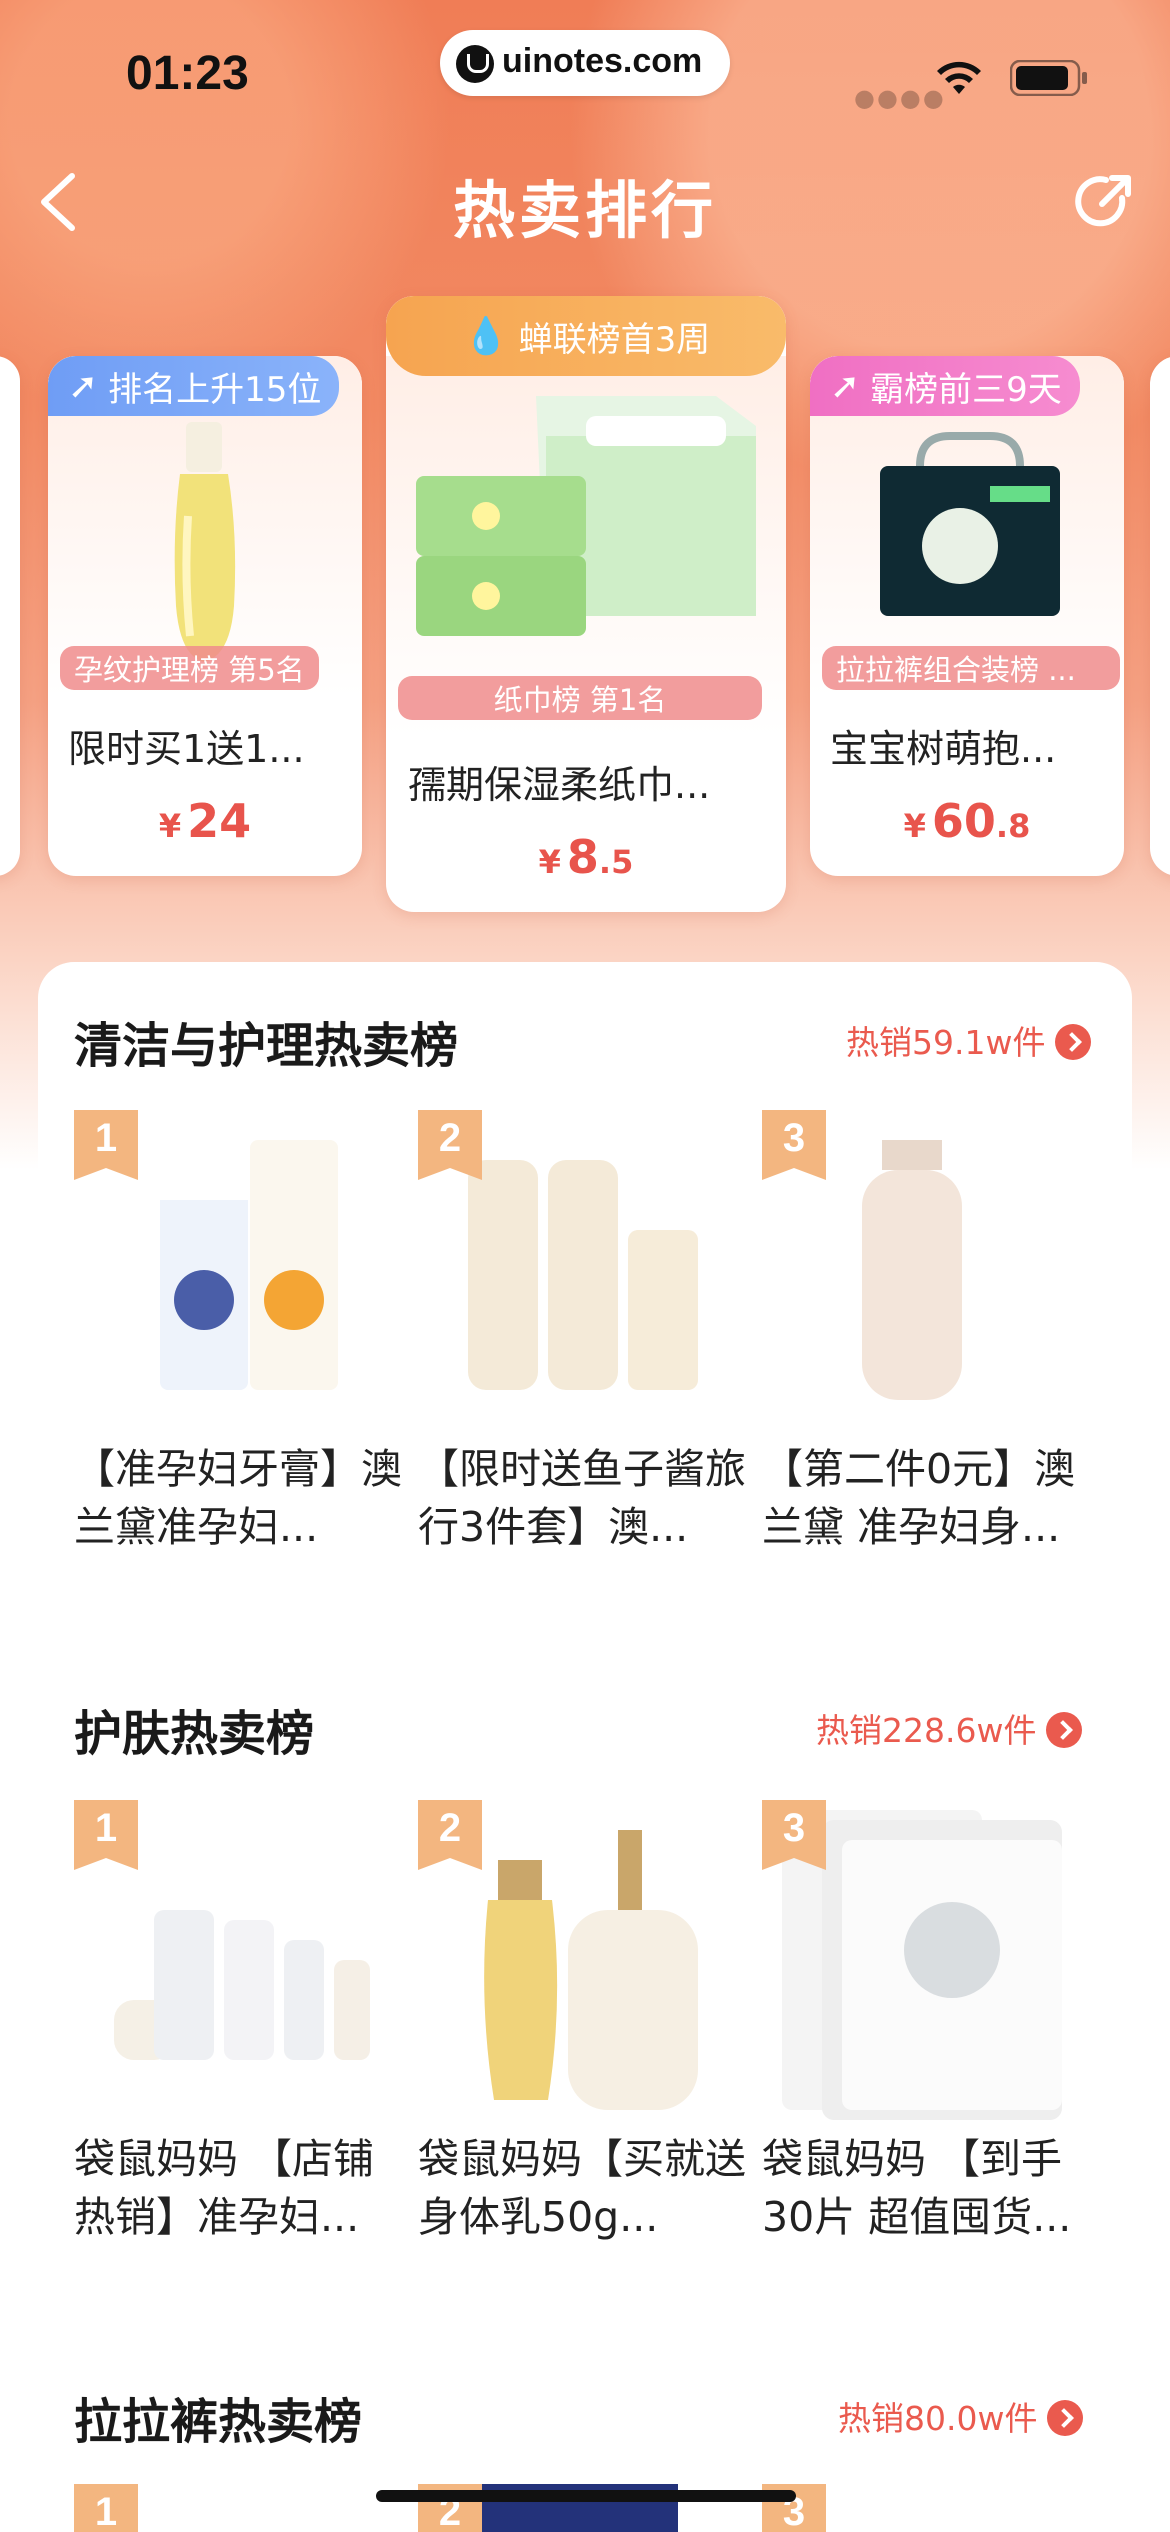 This screenshot has height=2532, width=1170. Describe the element at coordinates (900, 98) in the screenshot. I see `cellular-signal-icon: ●●●●` at that location.